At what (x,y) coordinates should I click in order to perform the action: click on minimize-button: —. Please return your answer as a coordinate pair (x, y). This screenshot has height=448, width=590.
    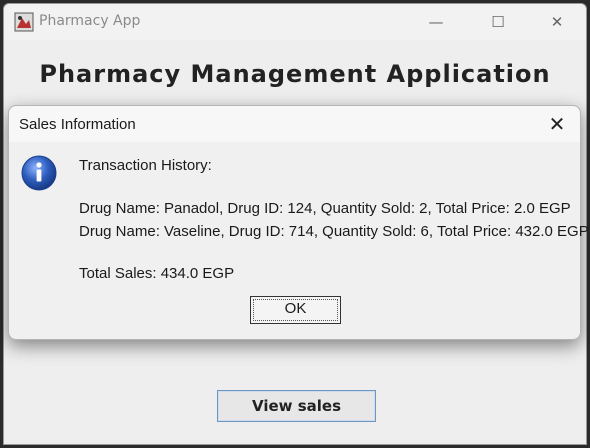
    Looking at the image, I should click on (436, 22).